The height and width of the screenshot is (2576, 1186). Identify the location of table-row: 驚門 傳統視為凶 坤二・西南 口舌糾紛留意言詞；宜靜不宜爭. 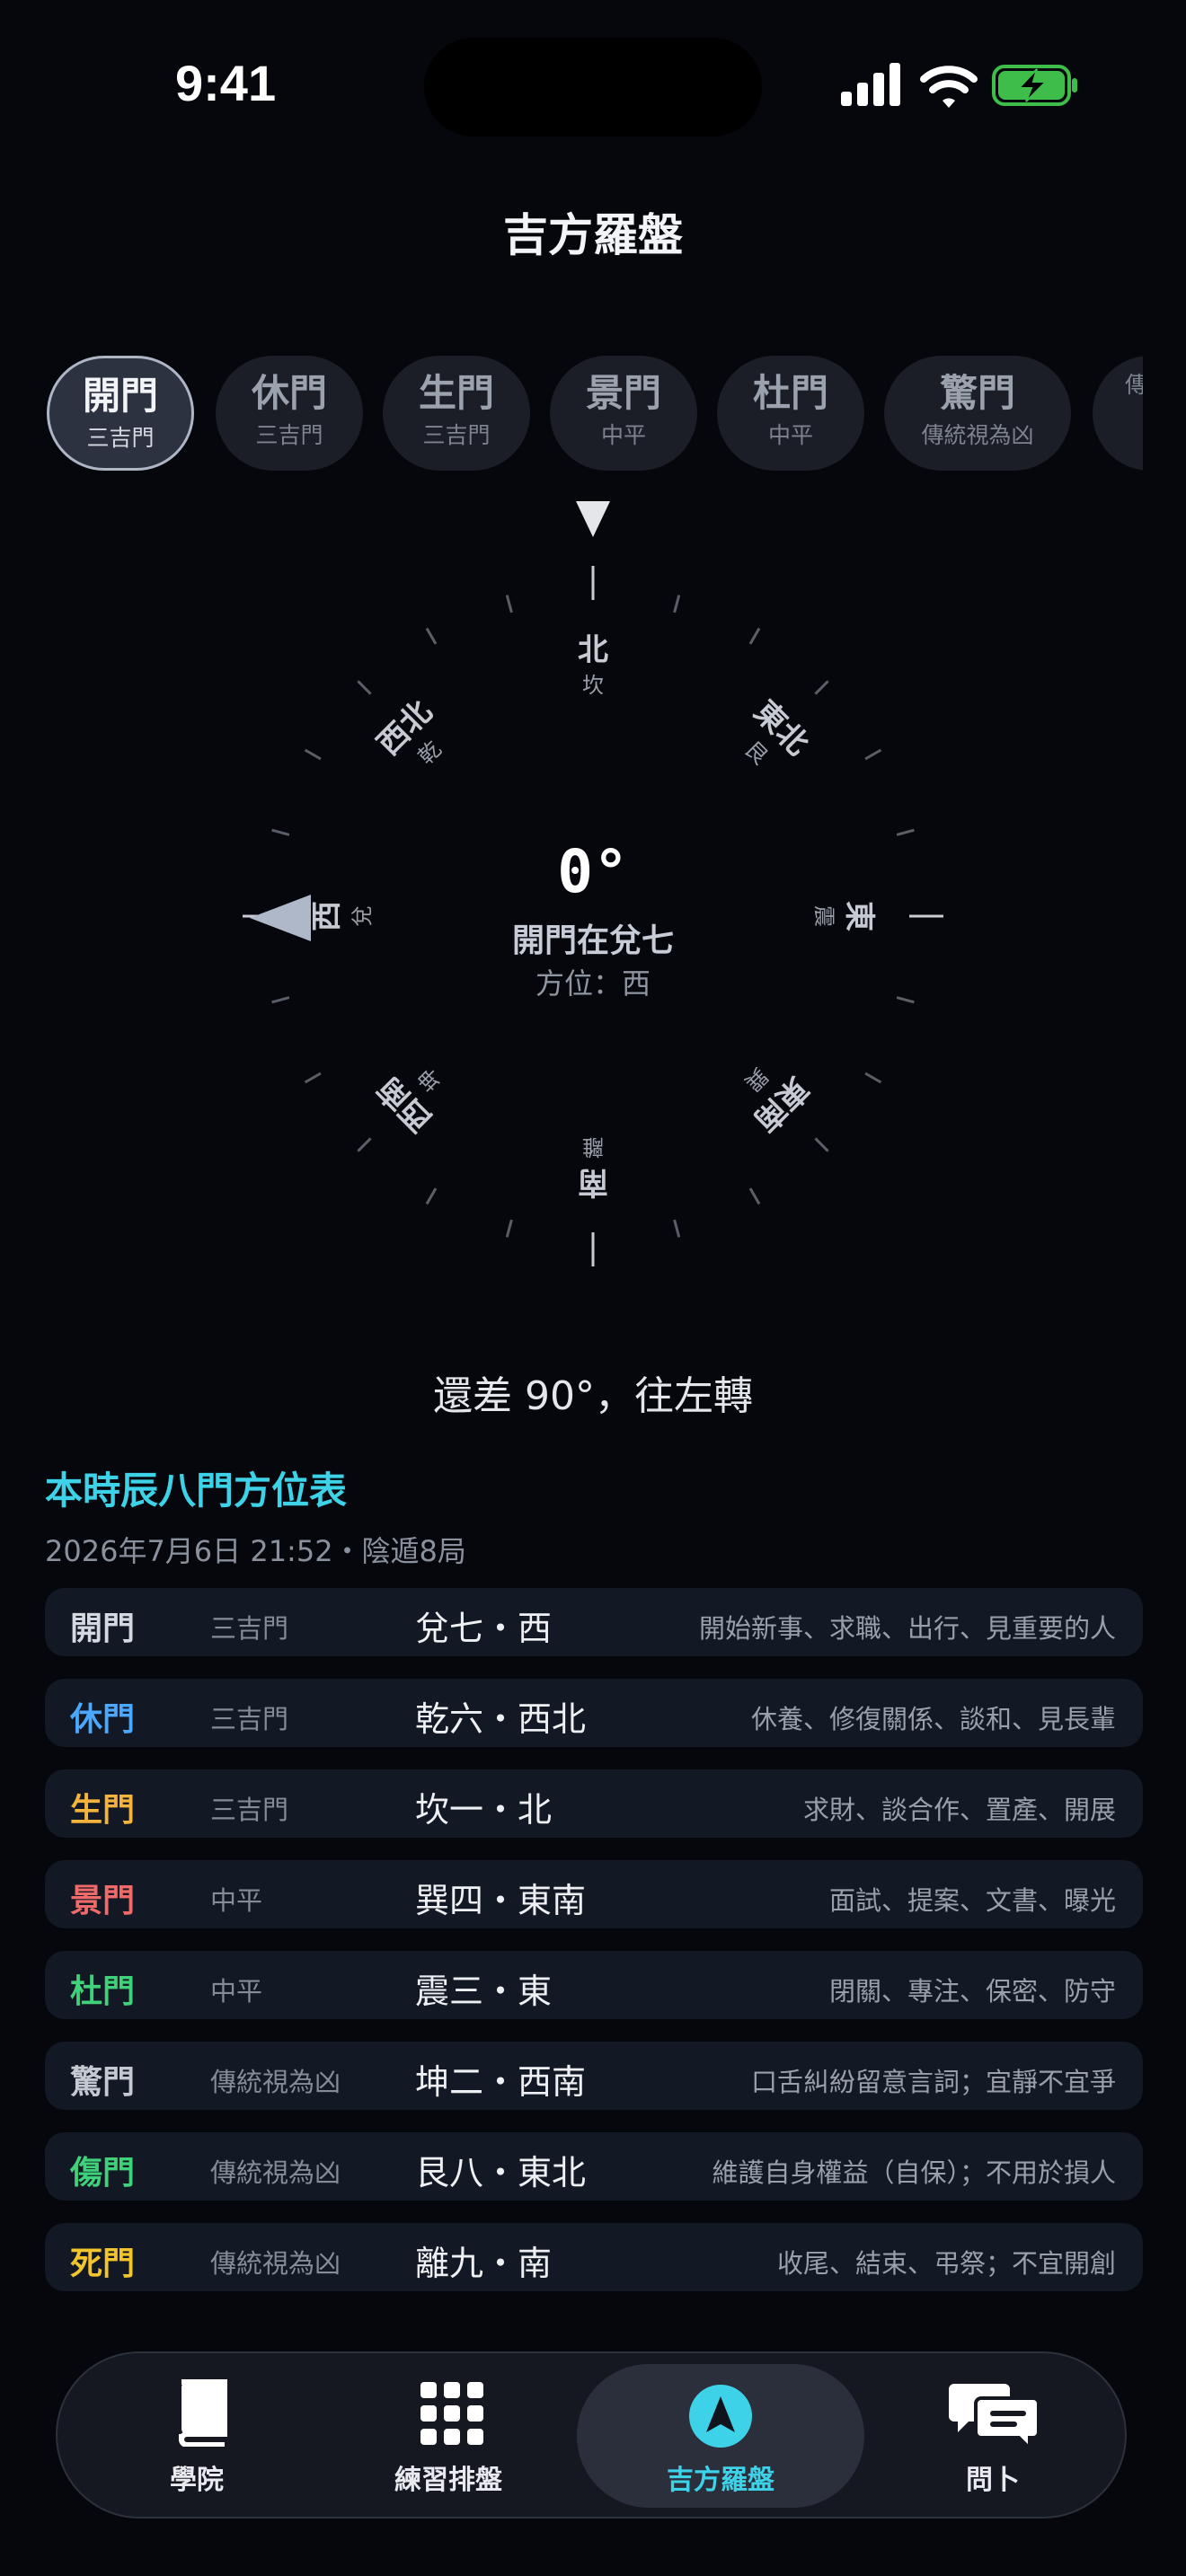
(594, 2076).